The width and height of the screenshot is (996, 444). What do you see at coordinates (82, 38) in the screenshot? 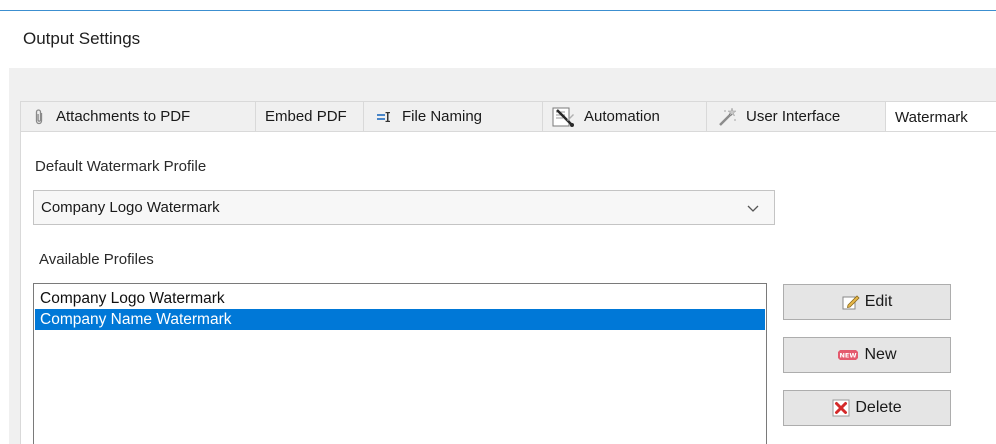
I see `window-title: Output Settings` at bounding box center [82, 38].